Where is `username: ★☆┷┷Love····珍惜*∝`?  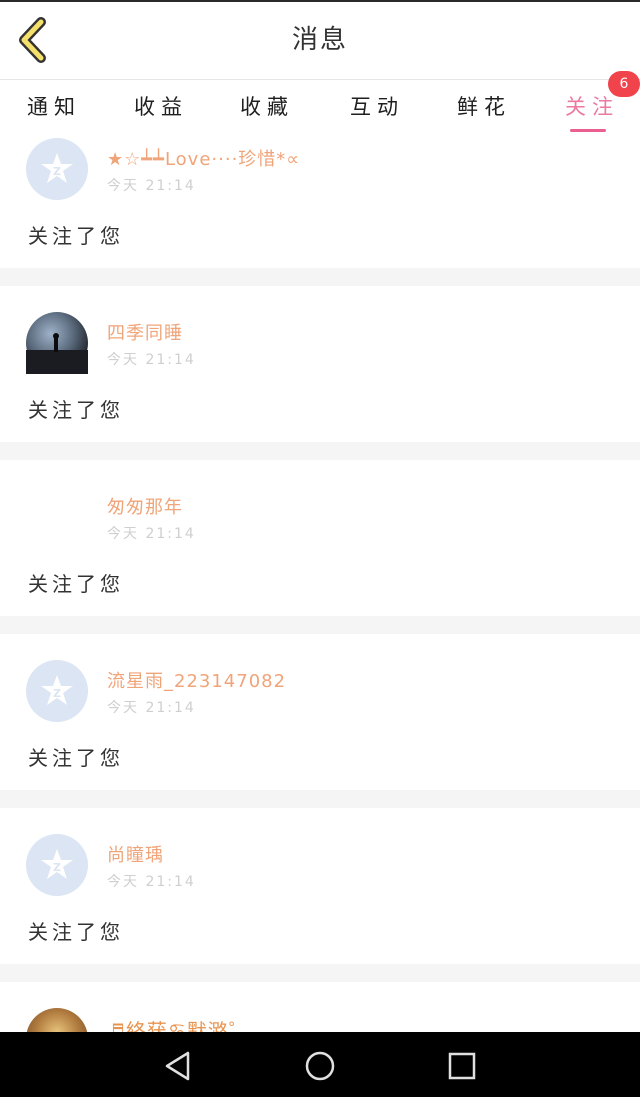
username: ★☆┷┷Love····珍惜*∝ is located at coordinates (203, 158).